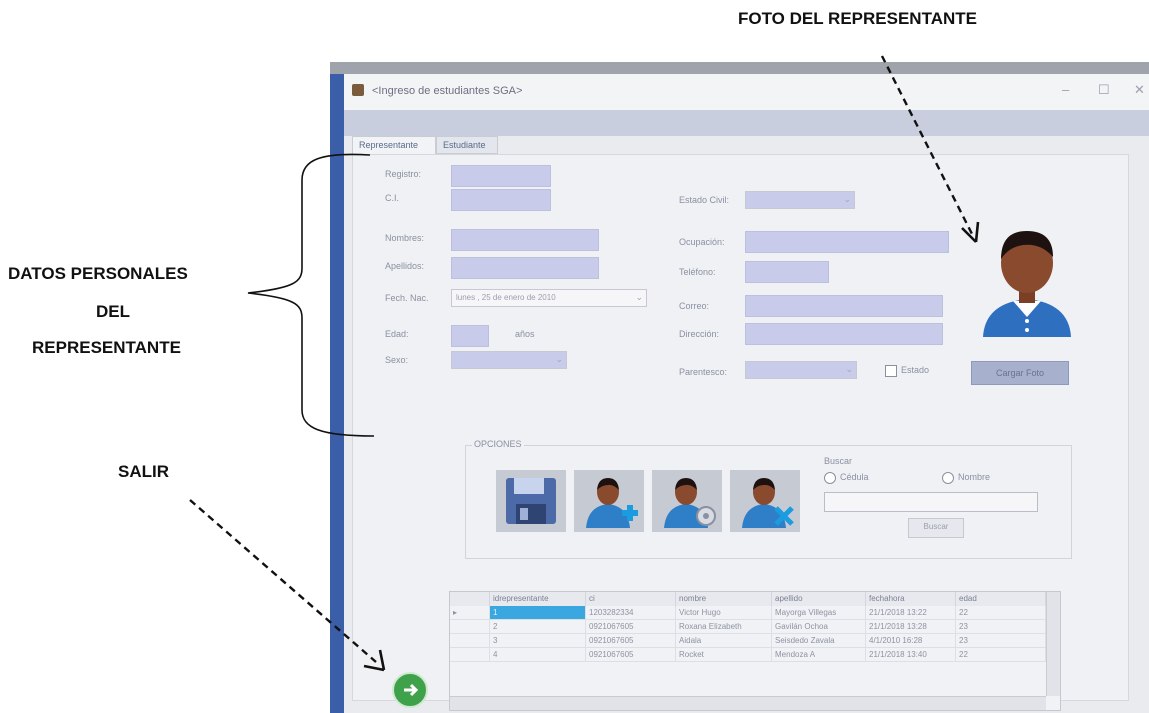  Describe the element at coordinates (311, 295) in the screenshot. I see `datos-brace` at that location.